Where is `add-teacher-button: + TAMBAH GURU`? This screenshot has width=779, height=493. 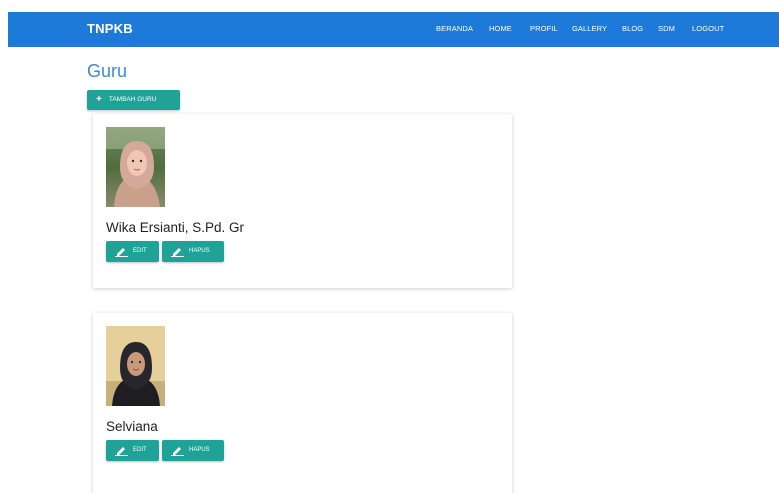 add-teacher-button: + TAMBAH GURU is located at coordinates (133, 100).